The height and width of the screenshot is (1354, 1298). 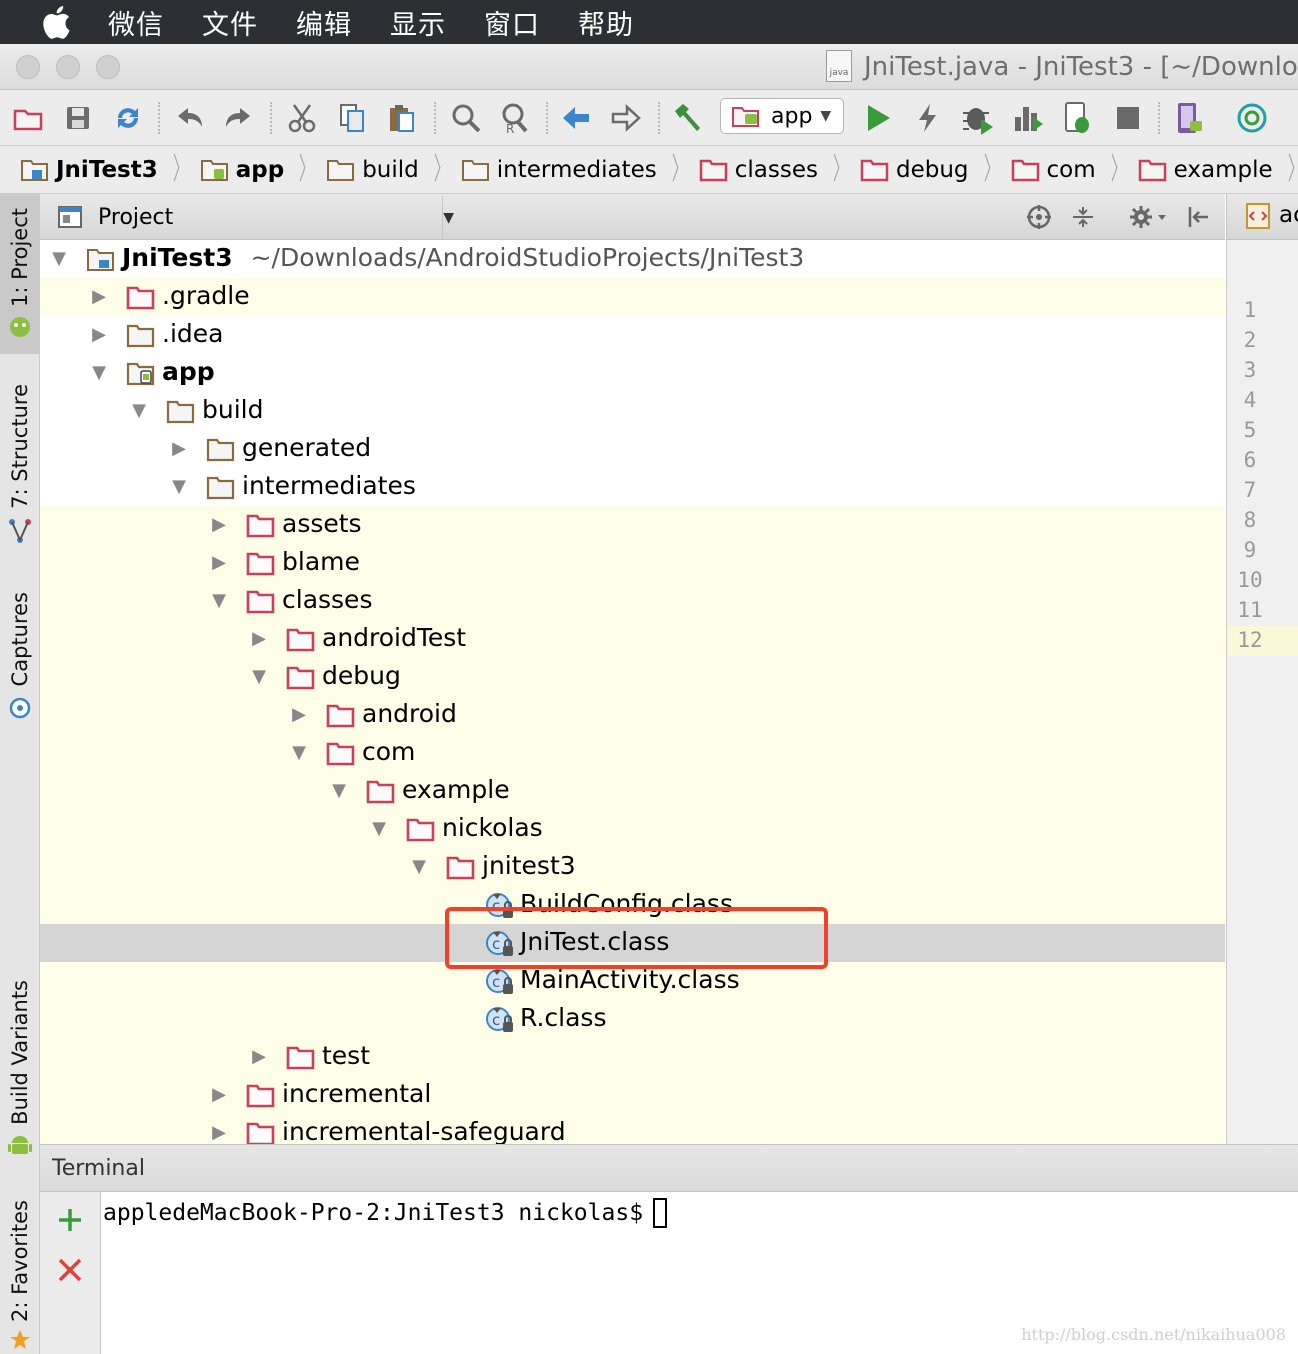 I want to click on breadcrumb-example: example〉, so click(x=1218, y=169).